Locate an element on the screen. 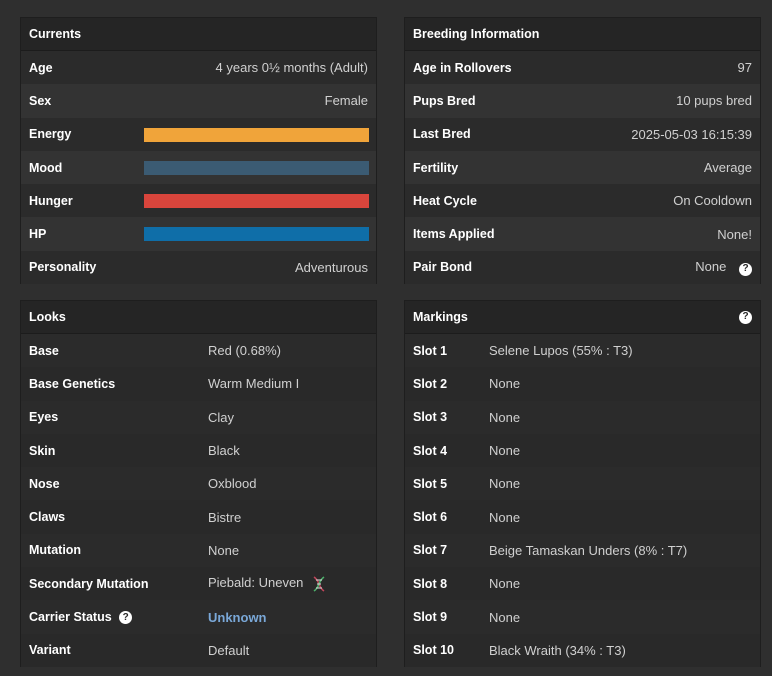  currents-title: Currents is located at coordinates (55, 34).